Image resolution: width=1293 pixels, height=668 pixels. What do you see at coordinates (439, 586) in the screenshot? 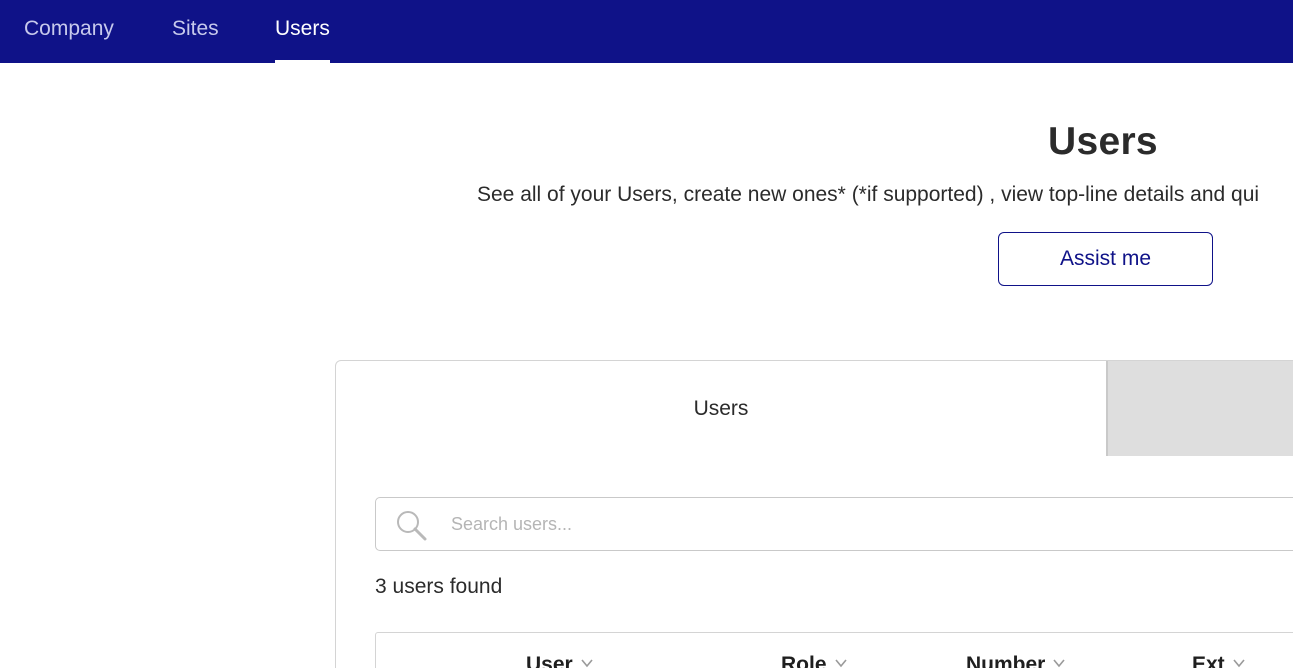
I see `users-found-count: 3 users found` at bounding box center [439, 586].